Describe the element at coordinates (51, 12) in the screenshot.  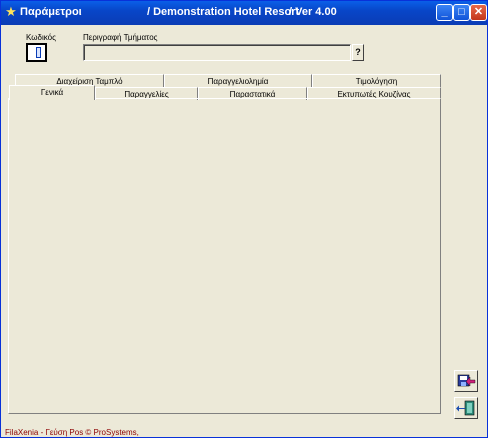
I see `window-title: Παράμετροι` at that location.